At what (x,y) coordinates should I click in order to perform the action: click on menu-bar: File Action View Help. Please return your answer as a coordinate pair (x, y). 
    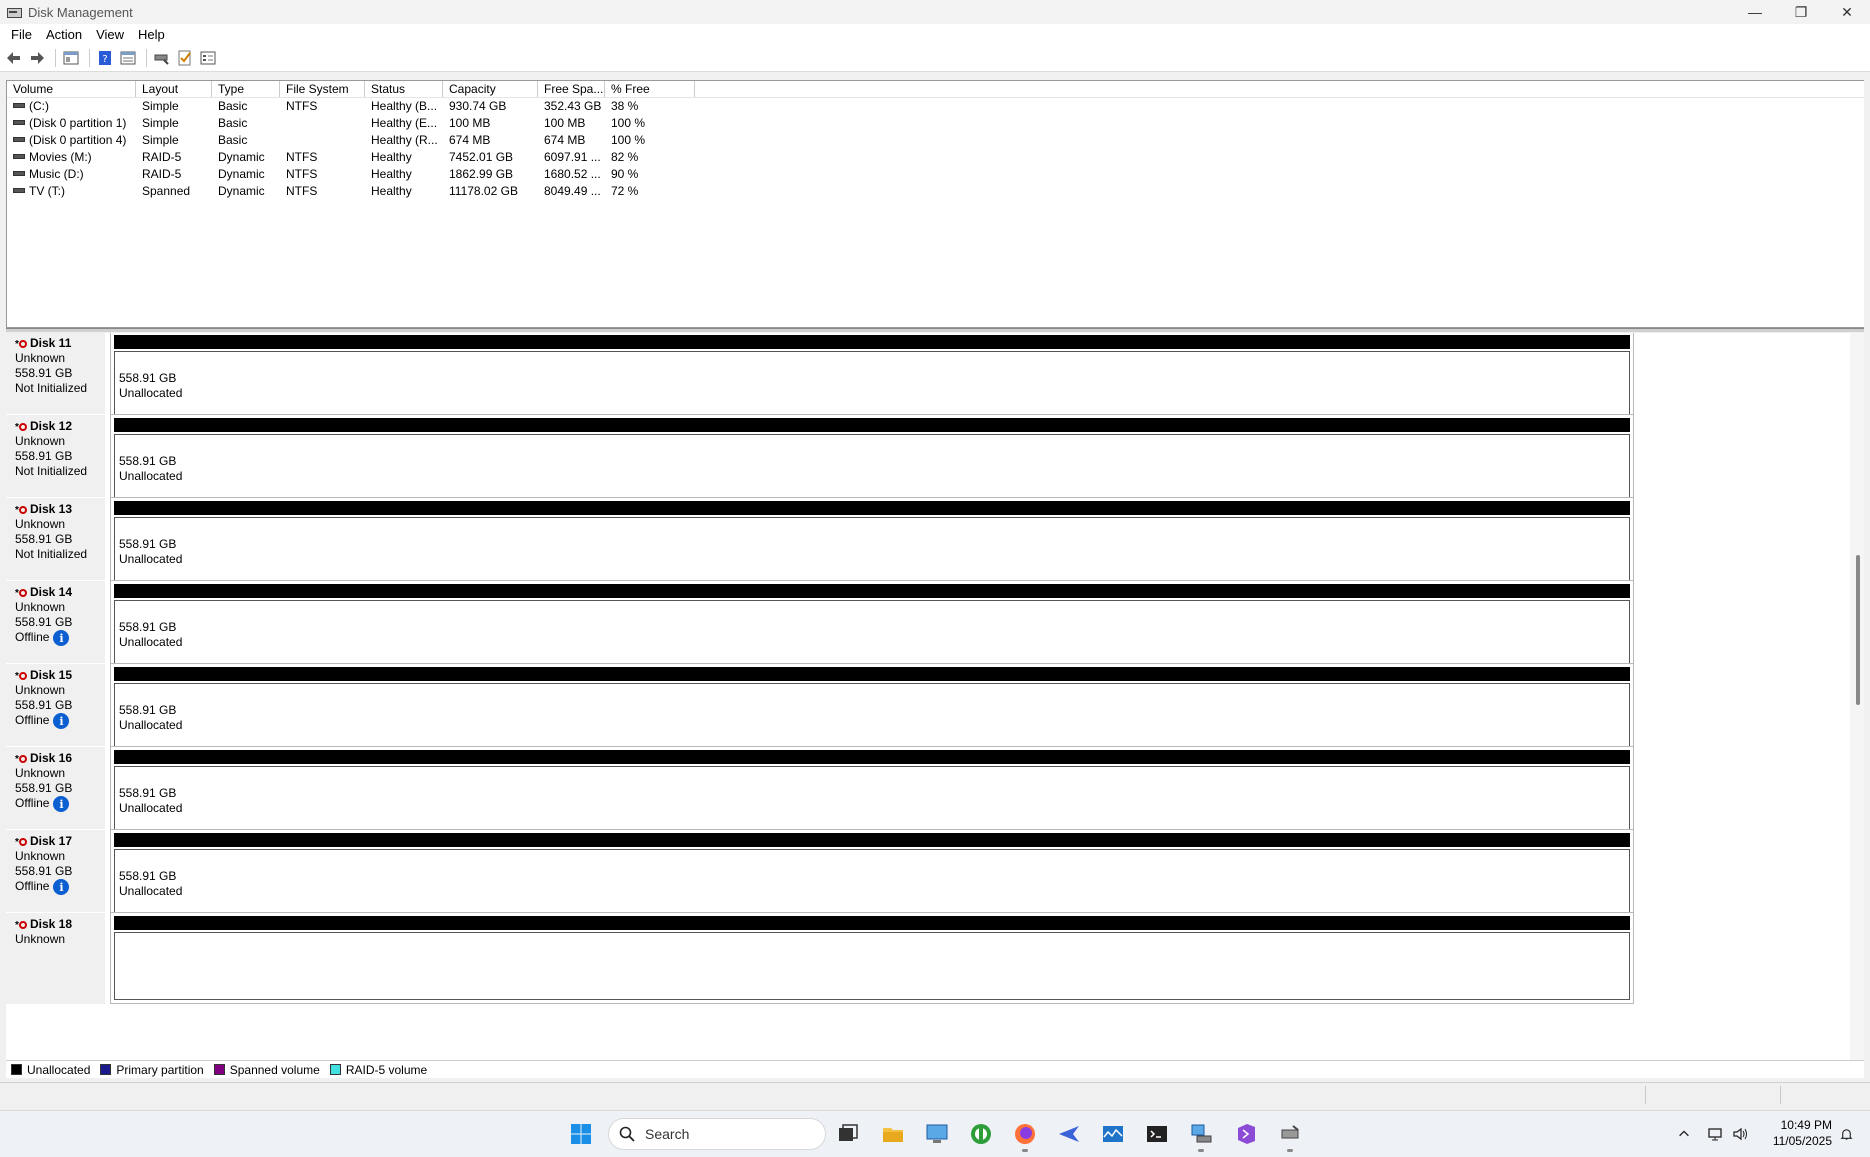
    Looking at the image, I should click on (935, 34).